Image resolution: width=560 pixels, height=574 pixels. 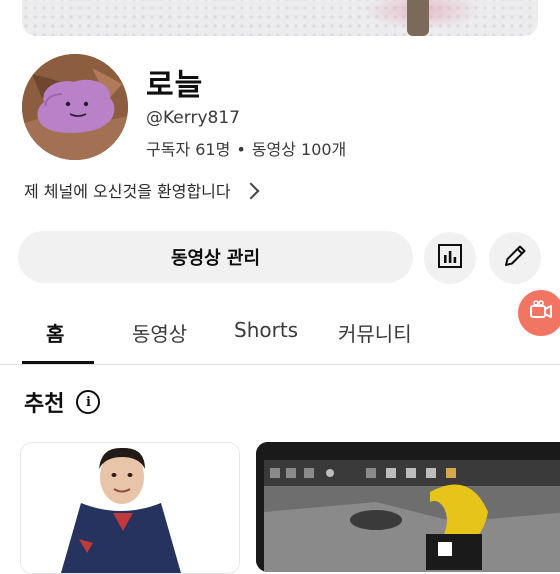 I want to click on edit-channel-button, so click(x=515, y=258).